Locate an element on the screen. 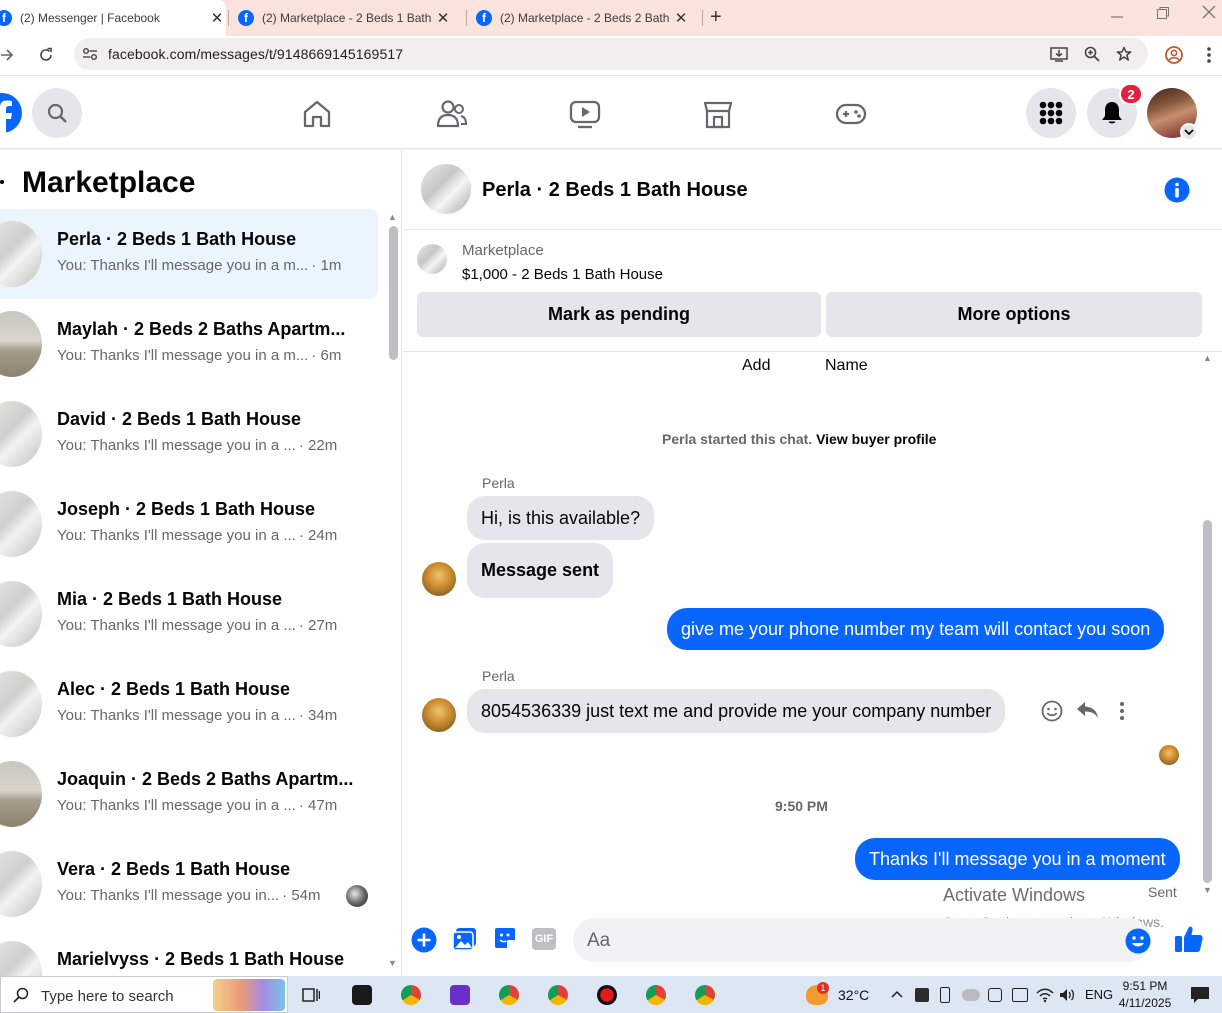 The height and width of the screenshot is (1013, 1222). incoming-message: Message sent is located at coordinates (540, 570).